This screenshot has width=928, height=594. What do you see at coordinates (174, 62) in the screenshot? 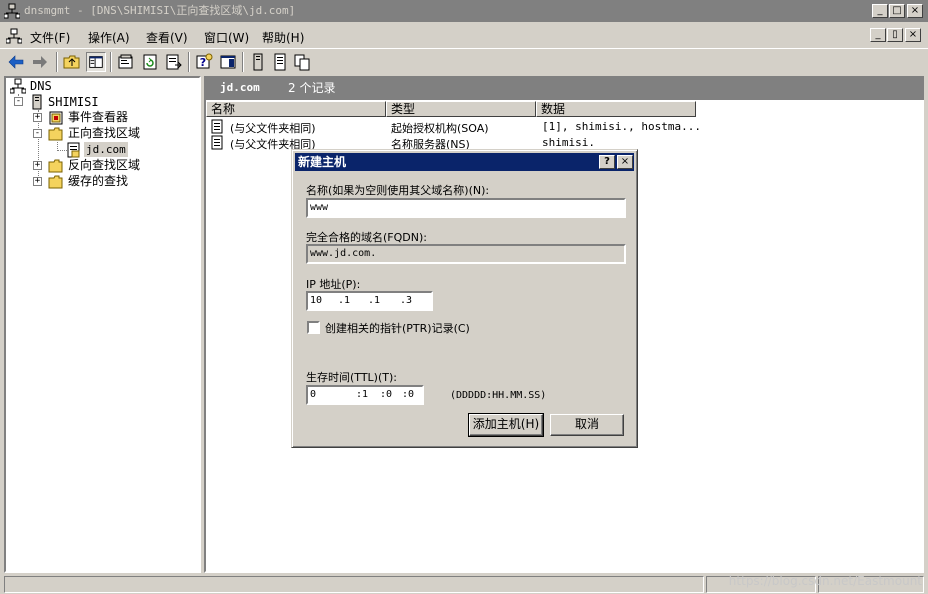
I see `export-list-icon` at bounding box center [174, 62].